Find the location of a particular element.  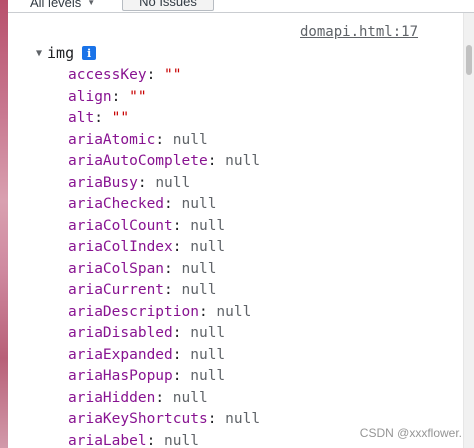

property-row: ariaColCount: null is located at coordinates (266, 227).